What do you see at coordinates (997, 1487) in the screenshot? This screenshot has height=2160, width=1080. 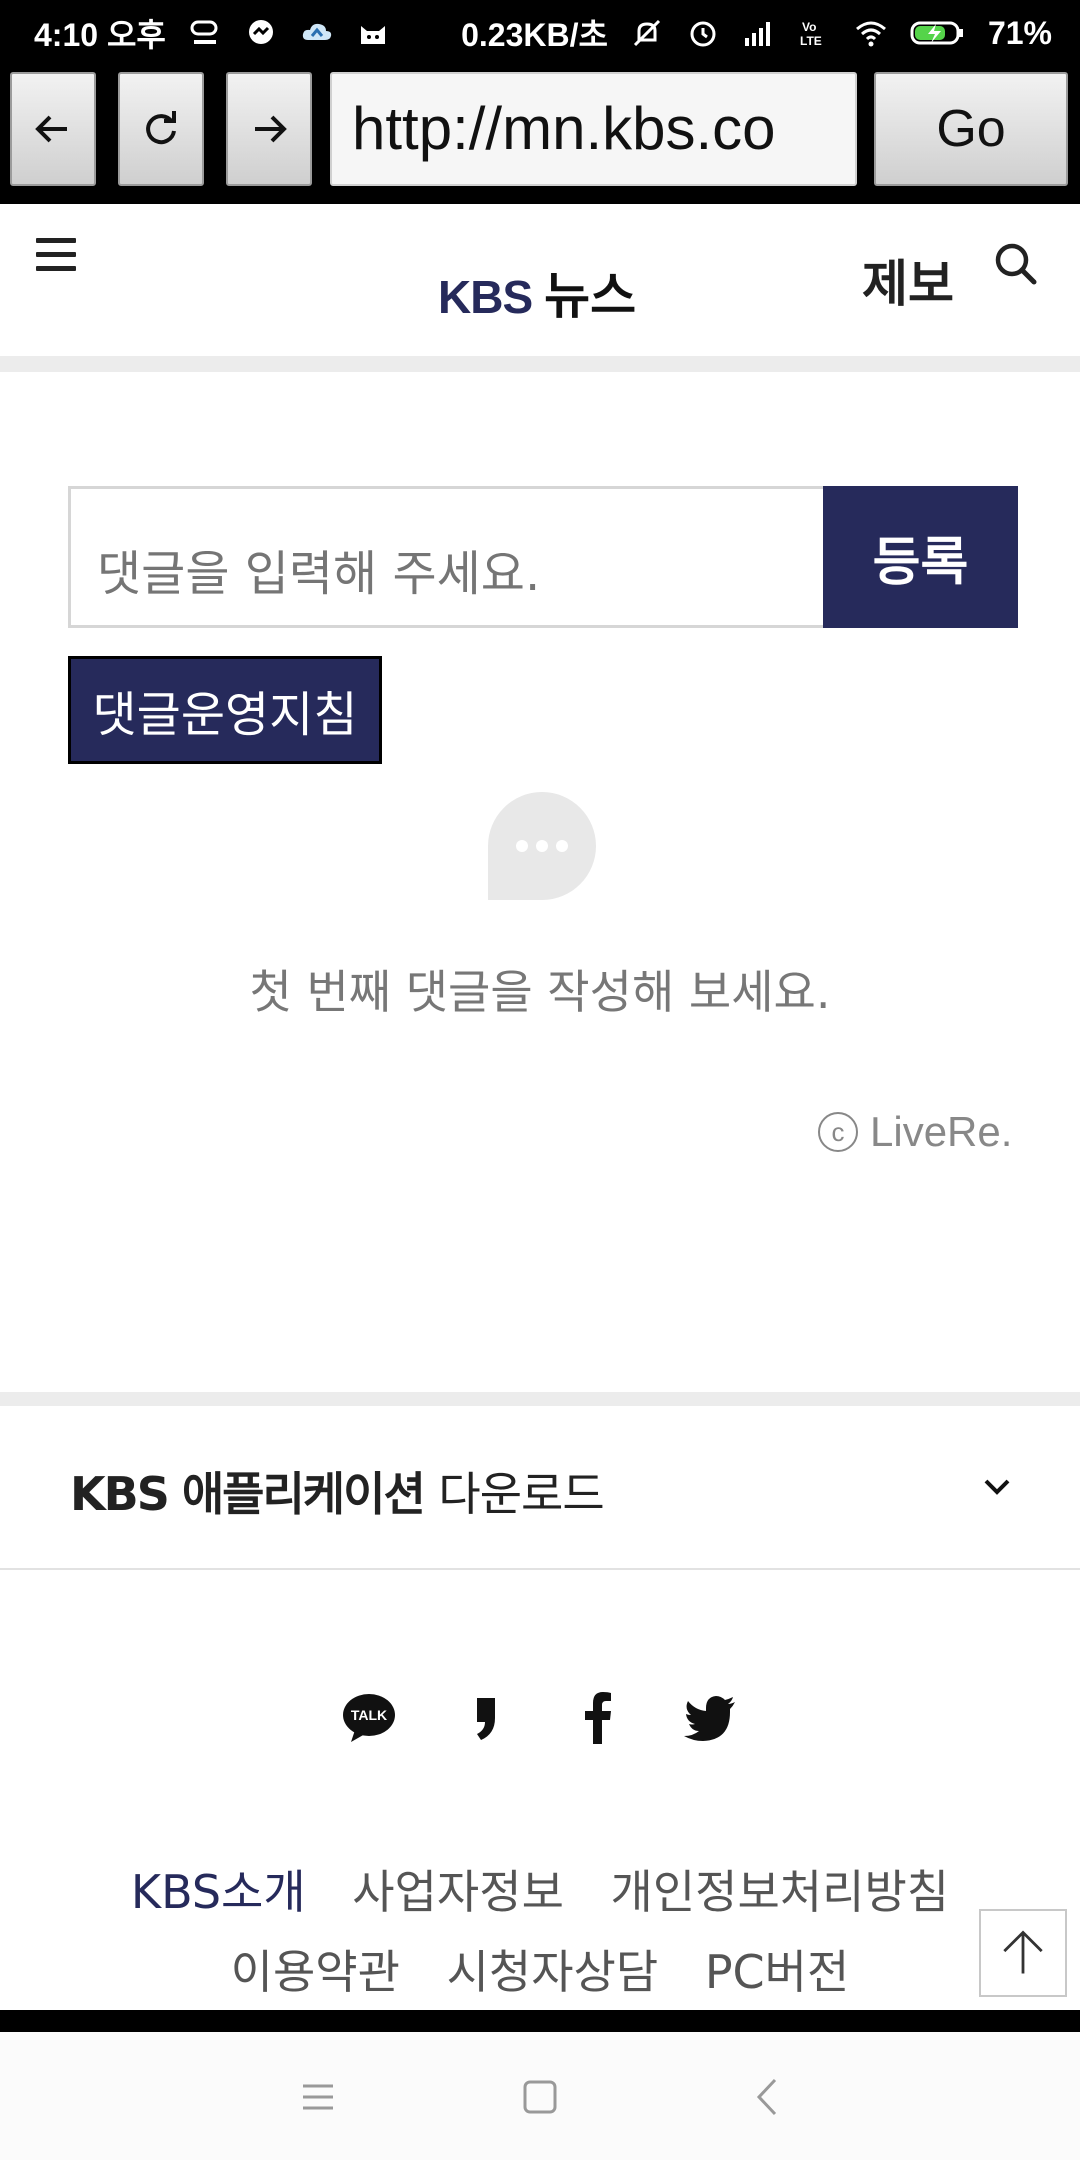 I see `chevron-down-icon` at bounding box center [997, 1487].